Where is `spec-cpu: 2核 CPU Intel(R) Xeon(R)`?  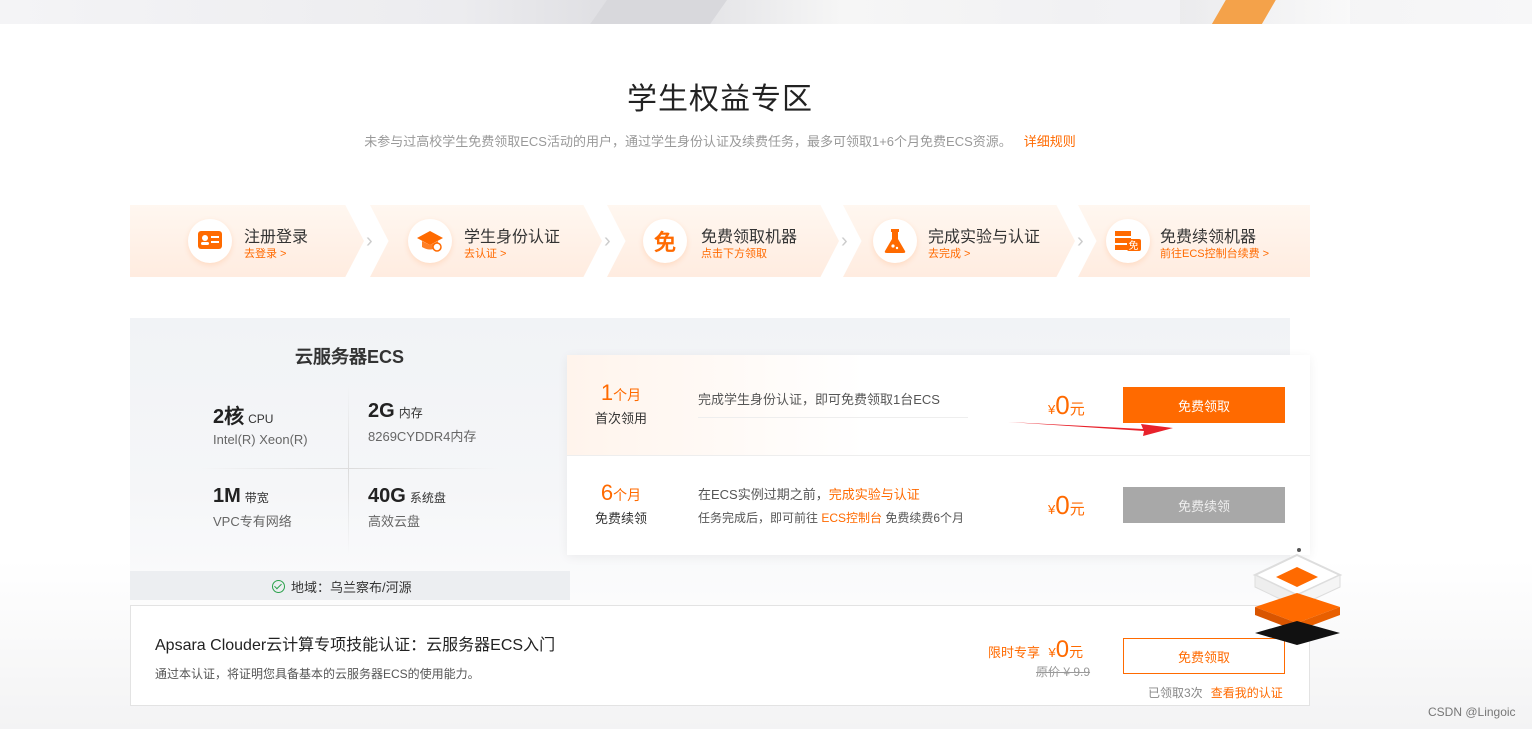 spec-cpu: 2核 CPU Intel(R) Xeon(R) is located at coordinates (260, 423).